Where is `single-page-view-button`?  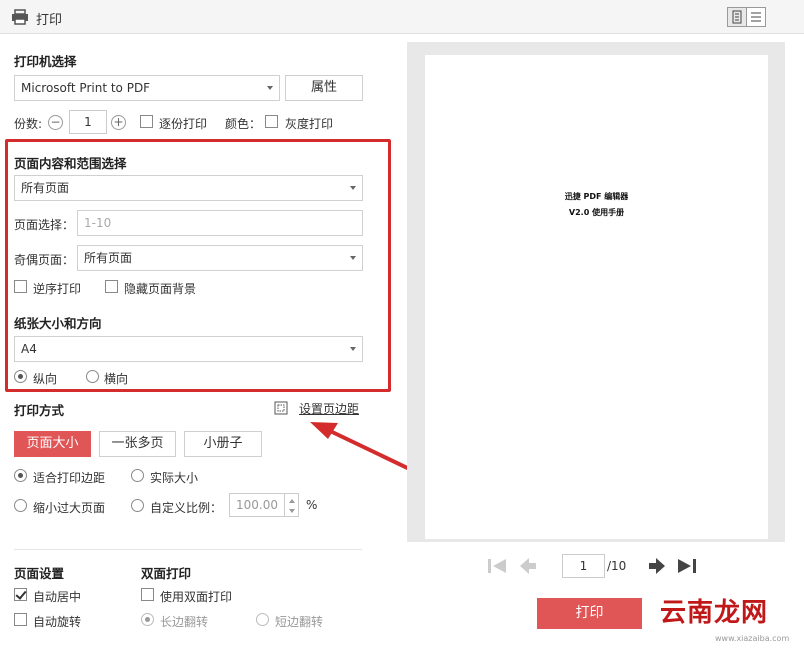
single-page-view-button is located at coordinates (737, 17).